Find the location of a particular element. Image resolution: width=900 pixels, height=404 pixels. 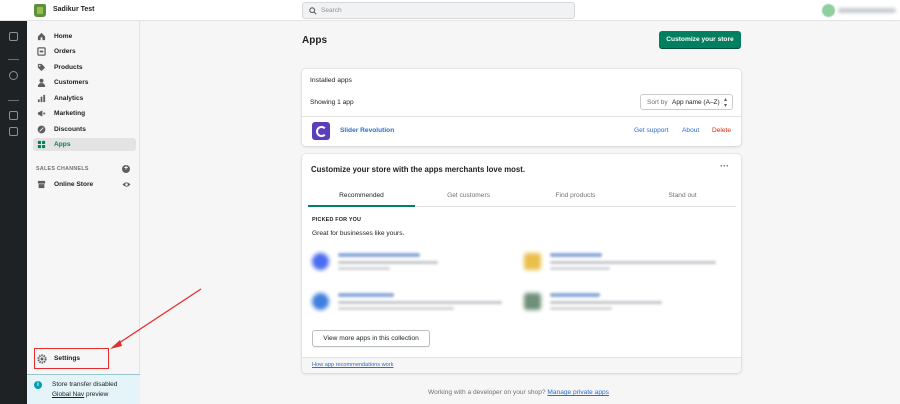

eye-icon is located at coordinates (126, 184).